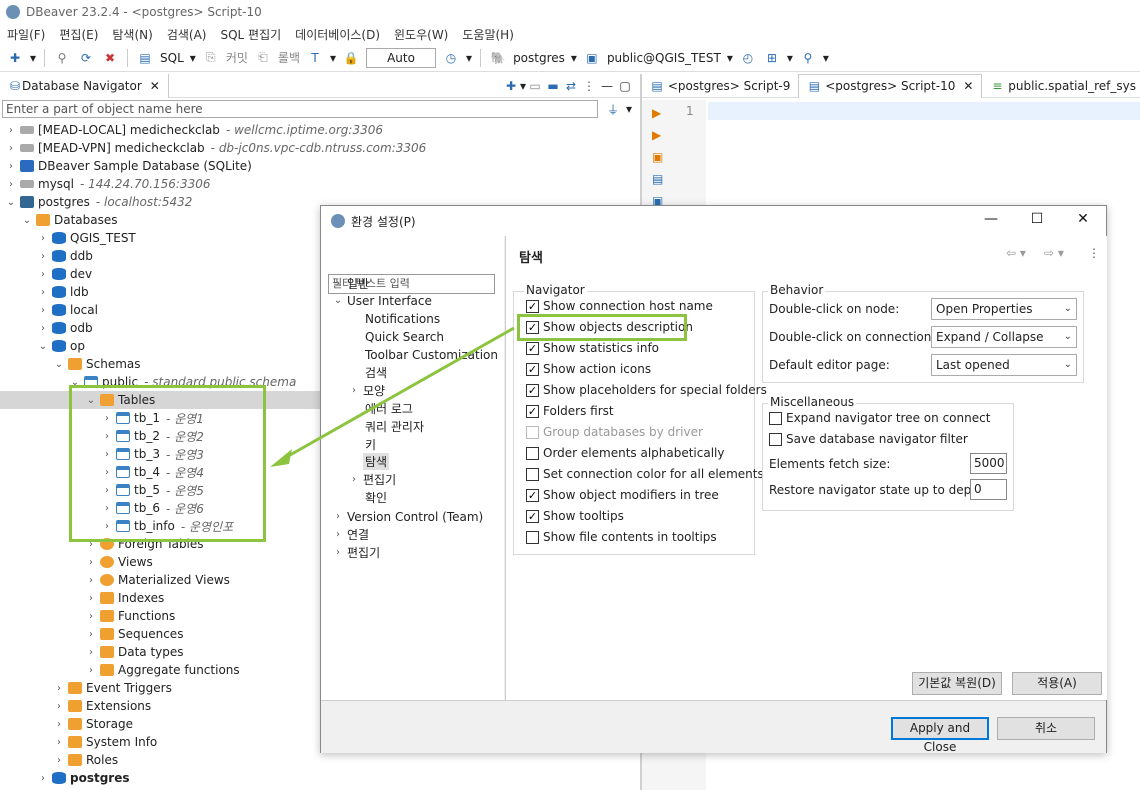 This screenshot has width=1140, height=790. Describe the element at coordinates (281, 458) in the screenshot. I see `annotation-arrow-head` at that location.